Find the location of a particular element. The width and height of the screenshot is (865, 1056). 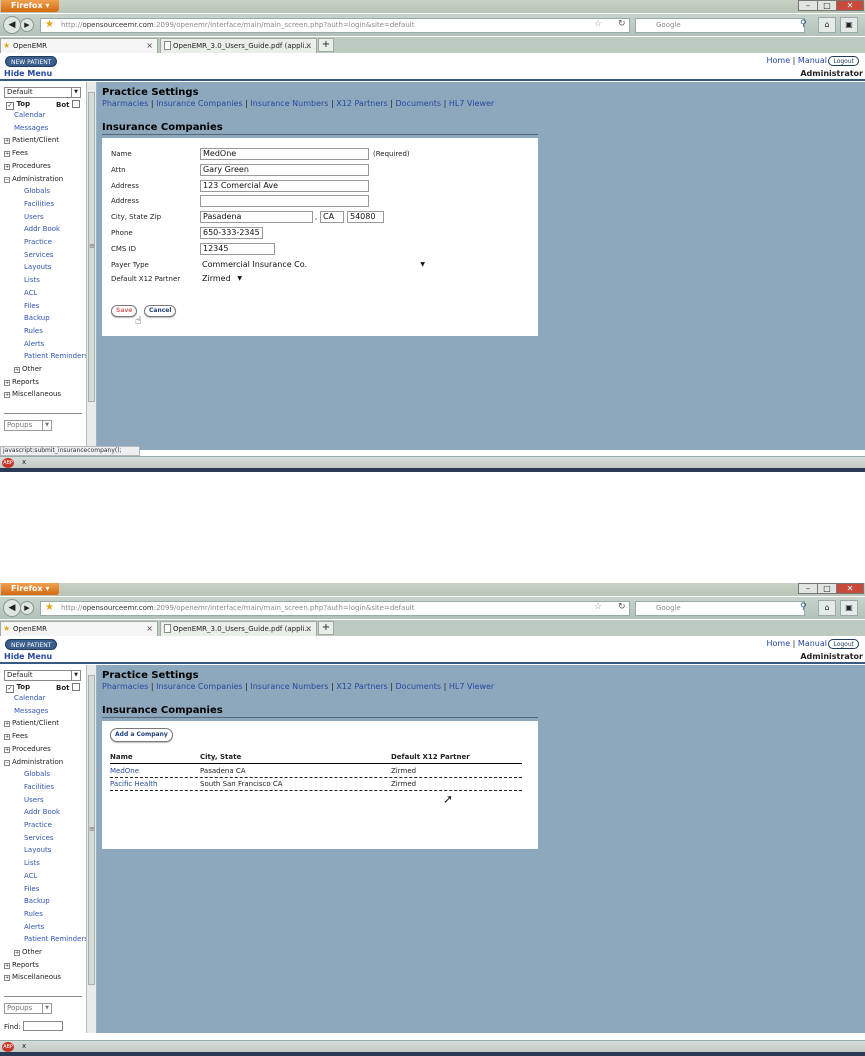

tab-users-guide: OpenEMR_3.0_Users_Guide.pdf (appli... × is located at coordinates (238, 45).